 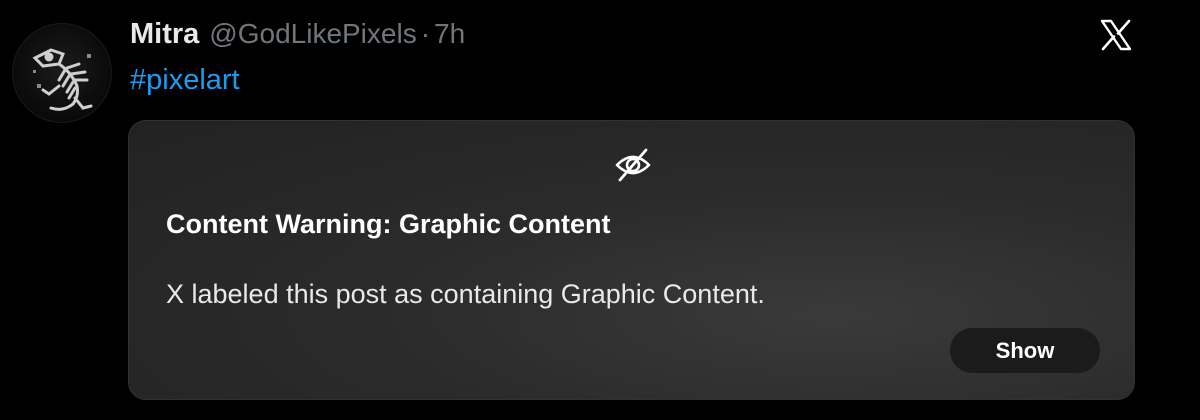 I want to click on post-timestamp: 7h, so click(x=449, y=34).